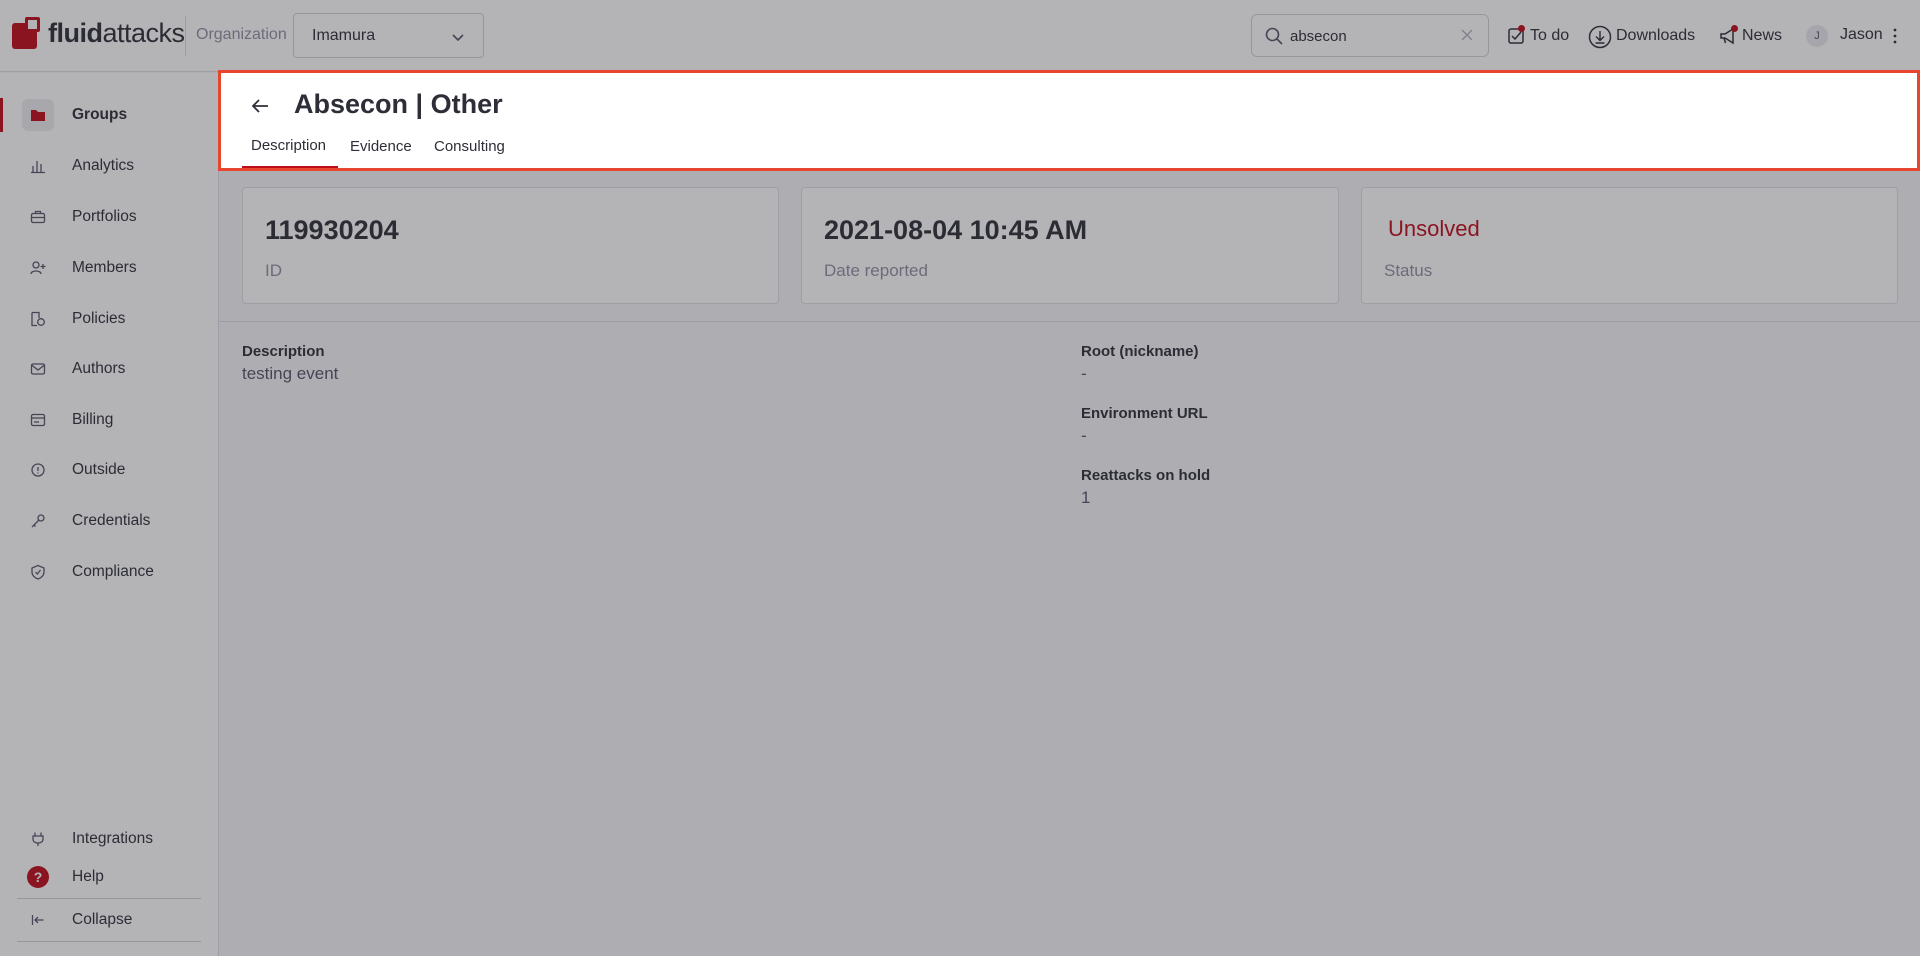 This screenshot has height=956, width=1920. What do you see at coordinates (38, 920) in the screenshot?
I see `collapse-icon` at bounding box center [38, 920].